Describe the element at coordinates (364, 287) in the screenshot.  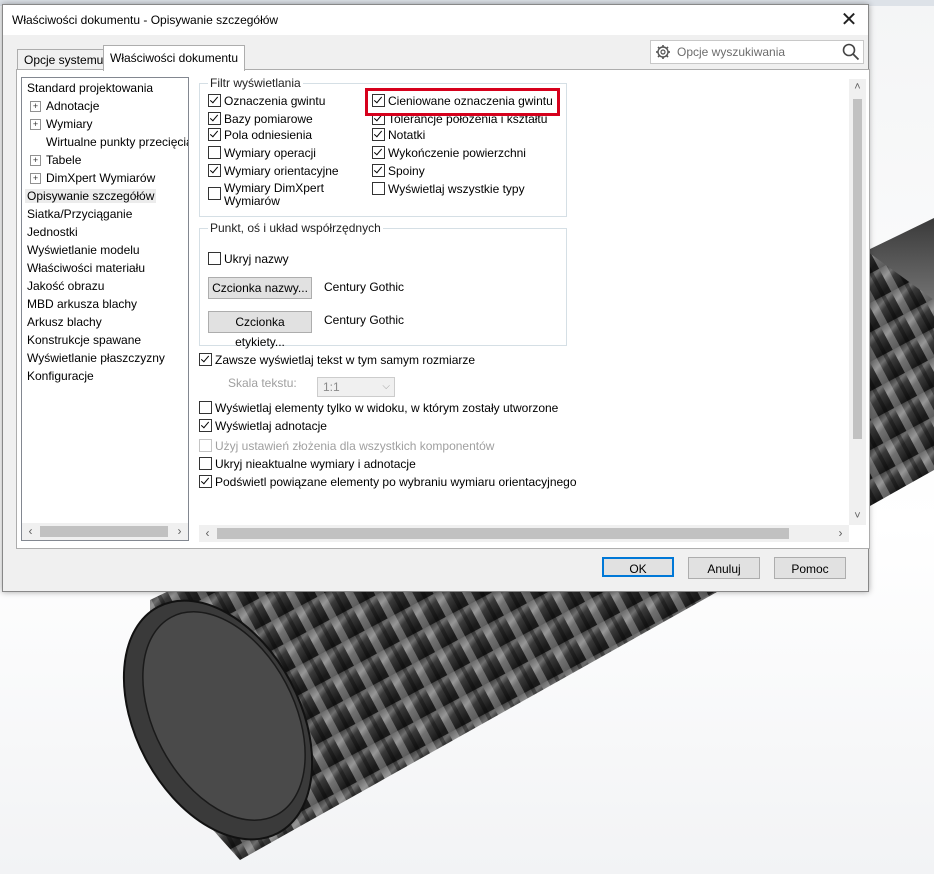
I see `name-font-value: Century Gothic` at that location.